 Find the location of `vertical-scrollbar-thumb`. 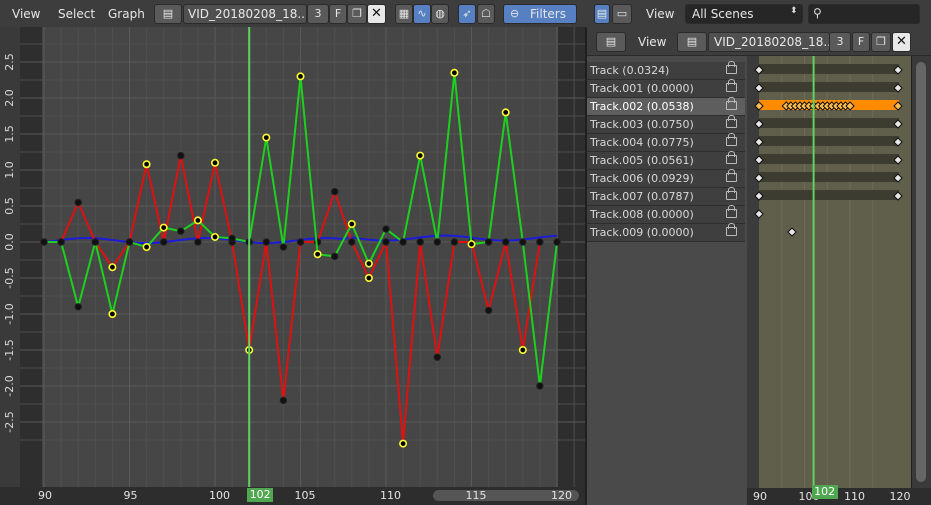

vertical-scrollbar-thumb is located at coordinates (921, 272).